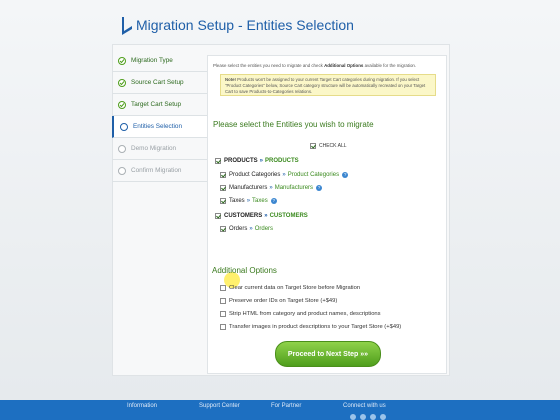 This screenshot has width=560, height=420. I want to click on intro-bold: Additional Options, so click(344, 65).